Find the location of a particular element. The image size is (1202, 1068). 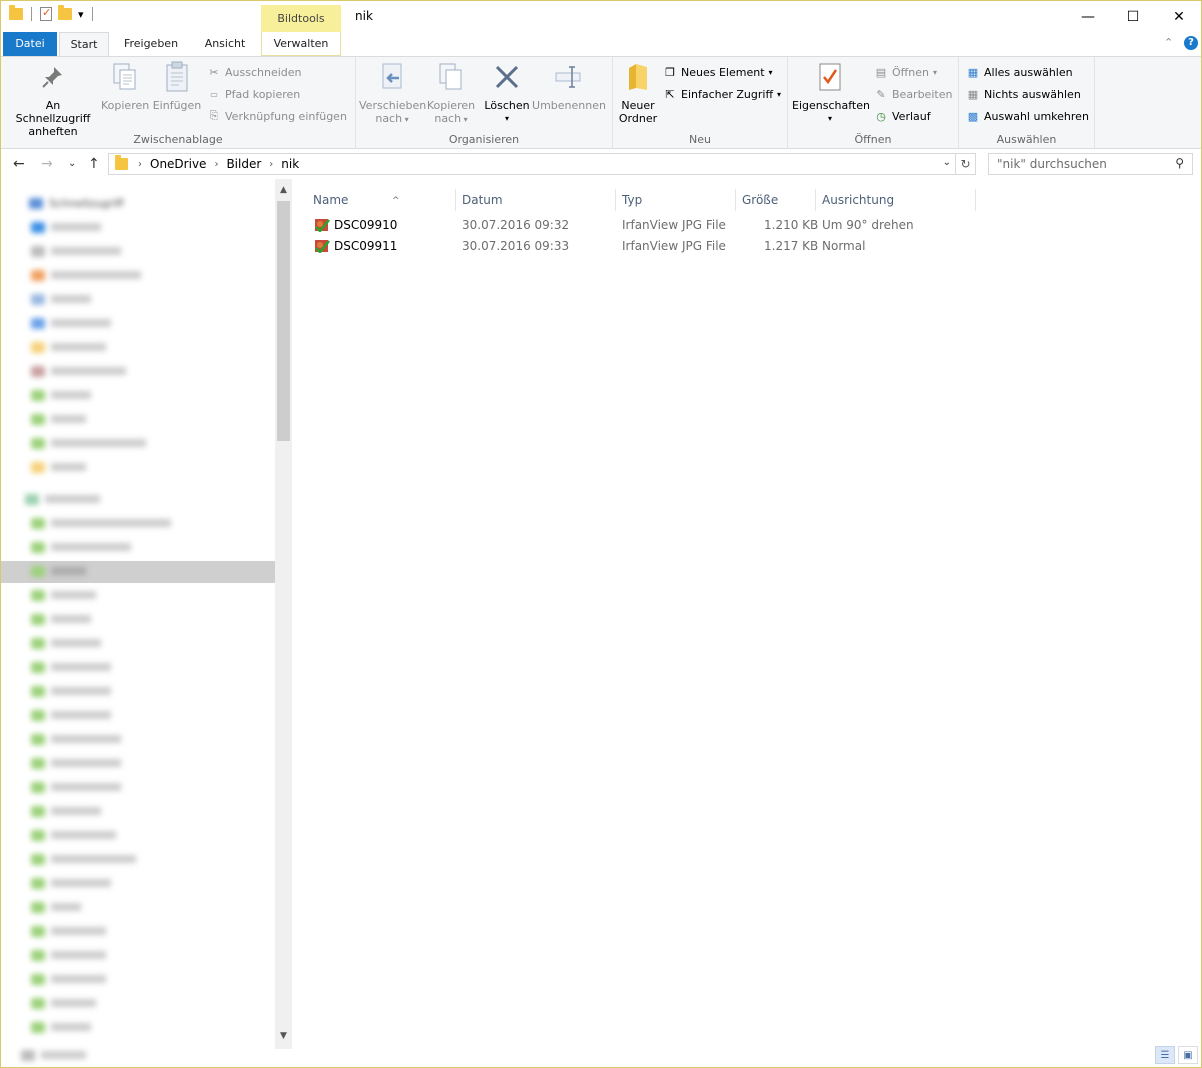

qat-dropdown-icon: ▾ is located at coordinates (81, 14).